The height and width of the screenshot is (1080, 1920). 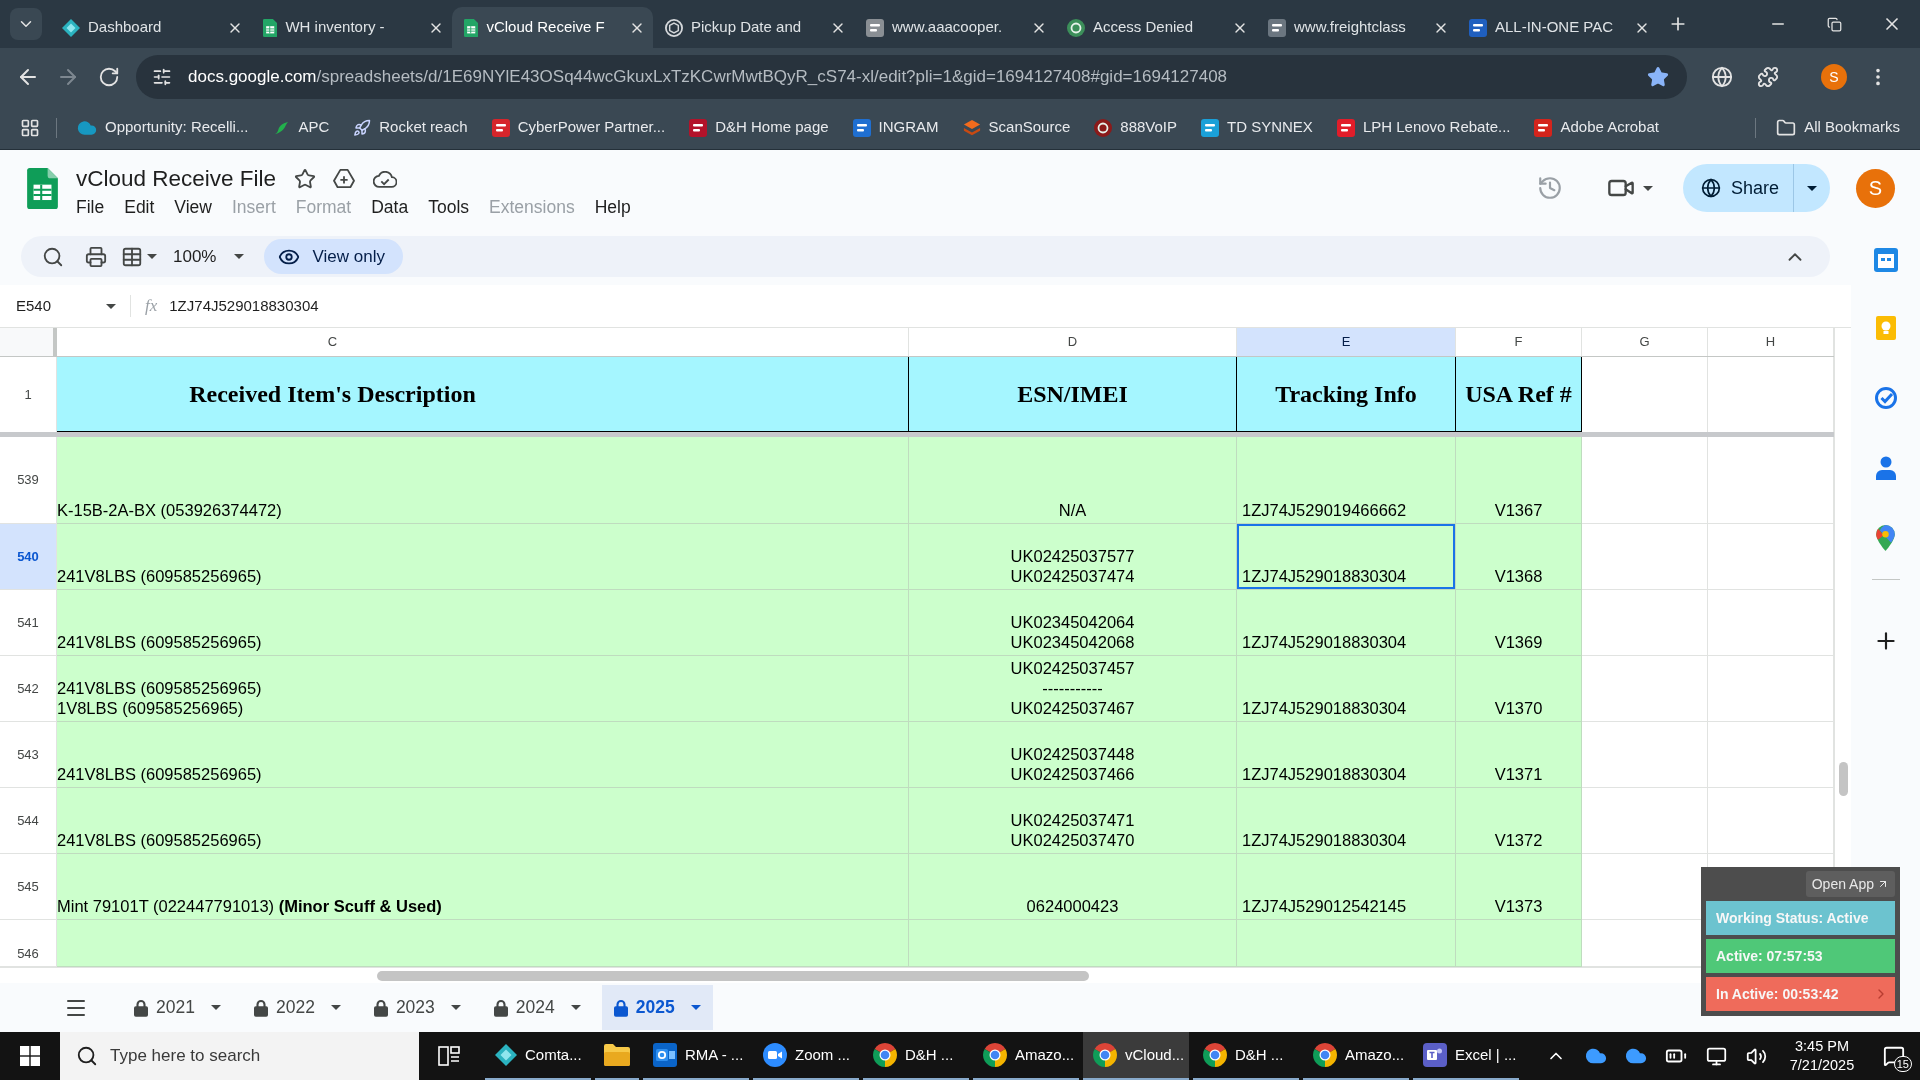 I want to click on notification-button: 15, so click(x=1894, y=1056).